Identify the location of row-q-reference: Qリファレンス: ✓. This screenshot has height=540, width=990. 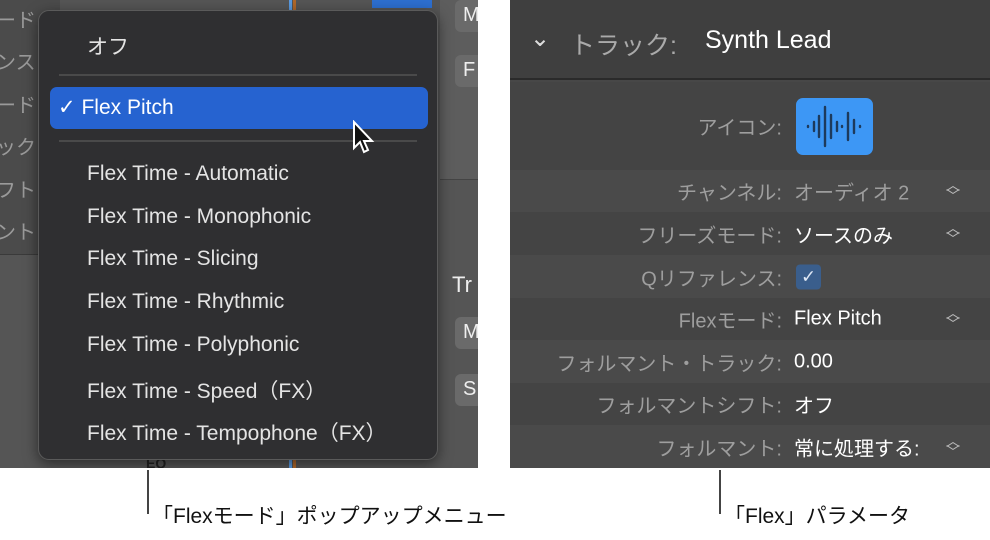
(750, 276).